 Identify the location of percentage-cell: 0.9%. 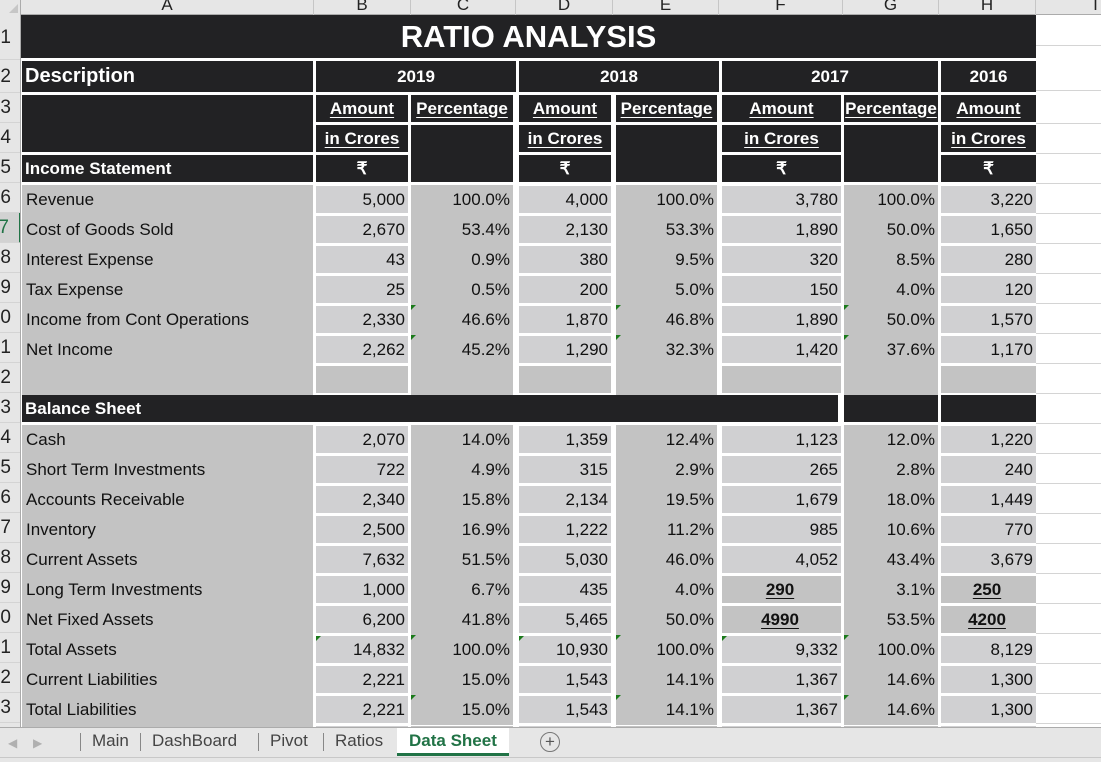
(462, 260).